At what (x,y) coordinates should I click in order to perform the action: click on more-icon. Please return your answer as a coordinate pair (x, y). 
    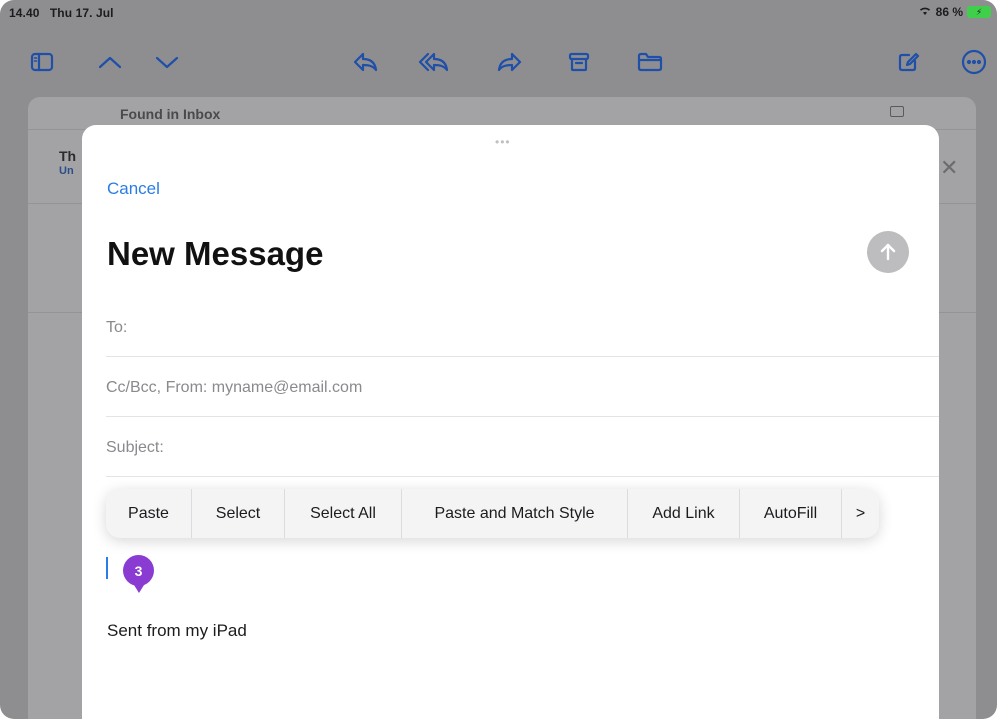
    Looking at the image, I should click on (974, 62).